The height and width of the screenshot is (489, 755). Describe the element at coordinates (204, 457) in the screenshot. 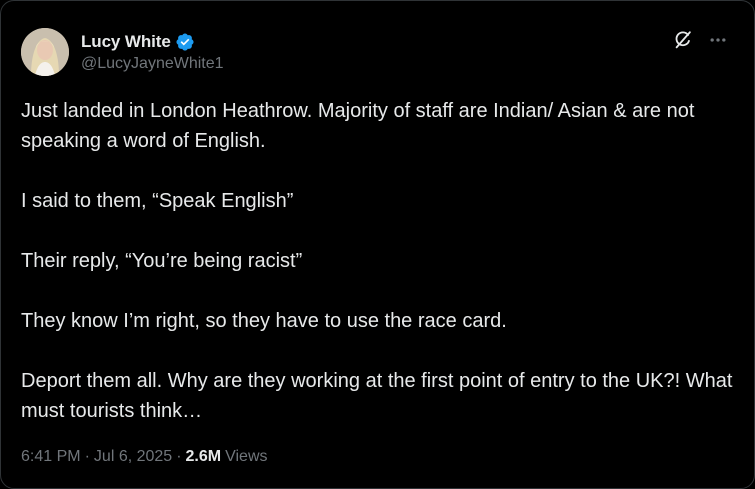

I see `views-count: 2.6M` at that location.